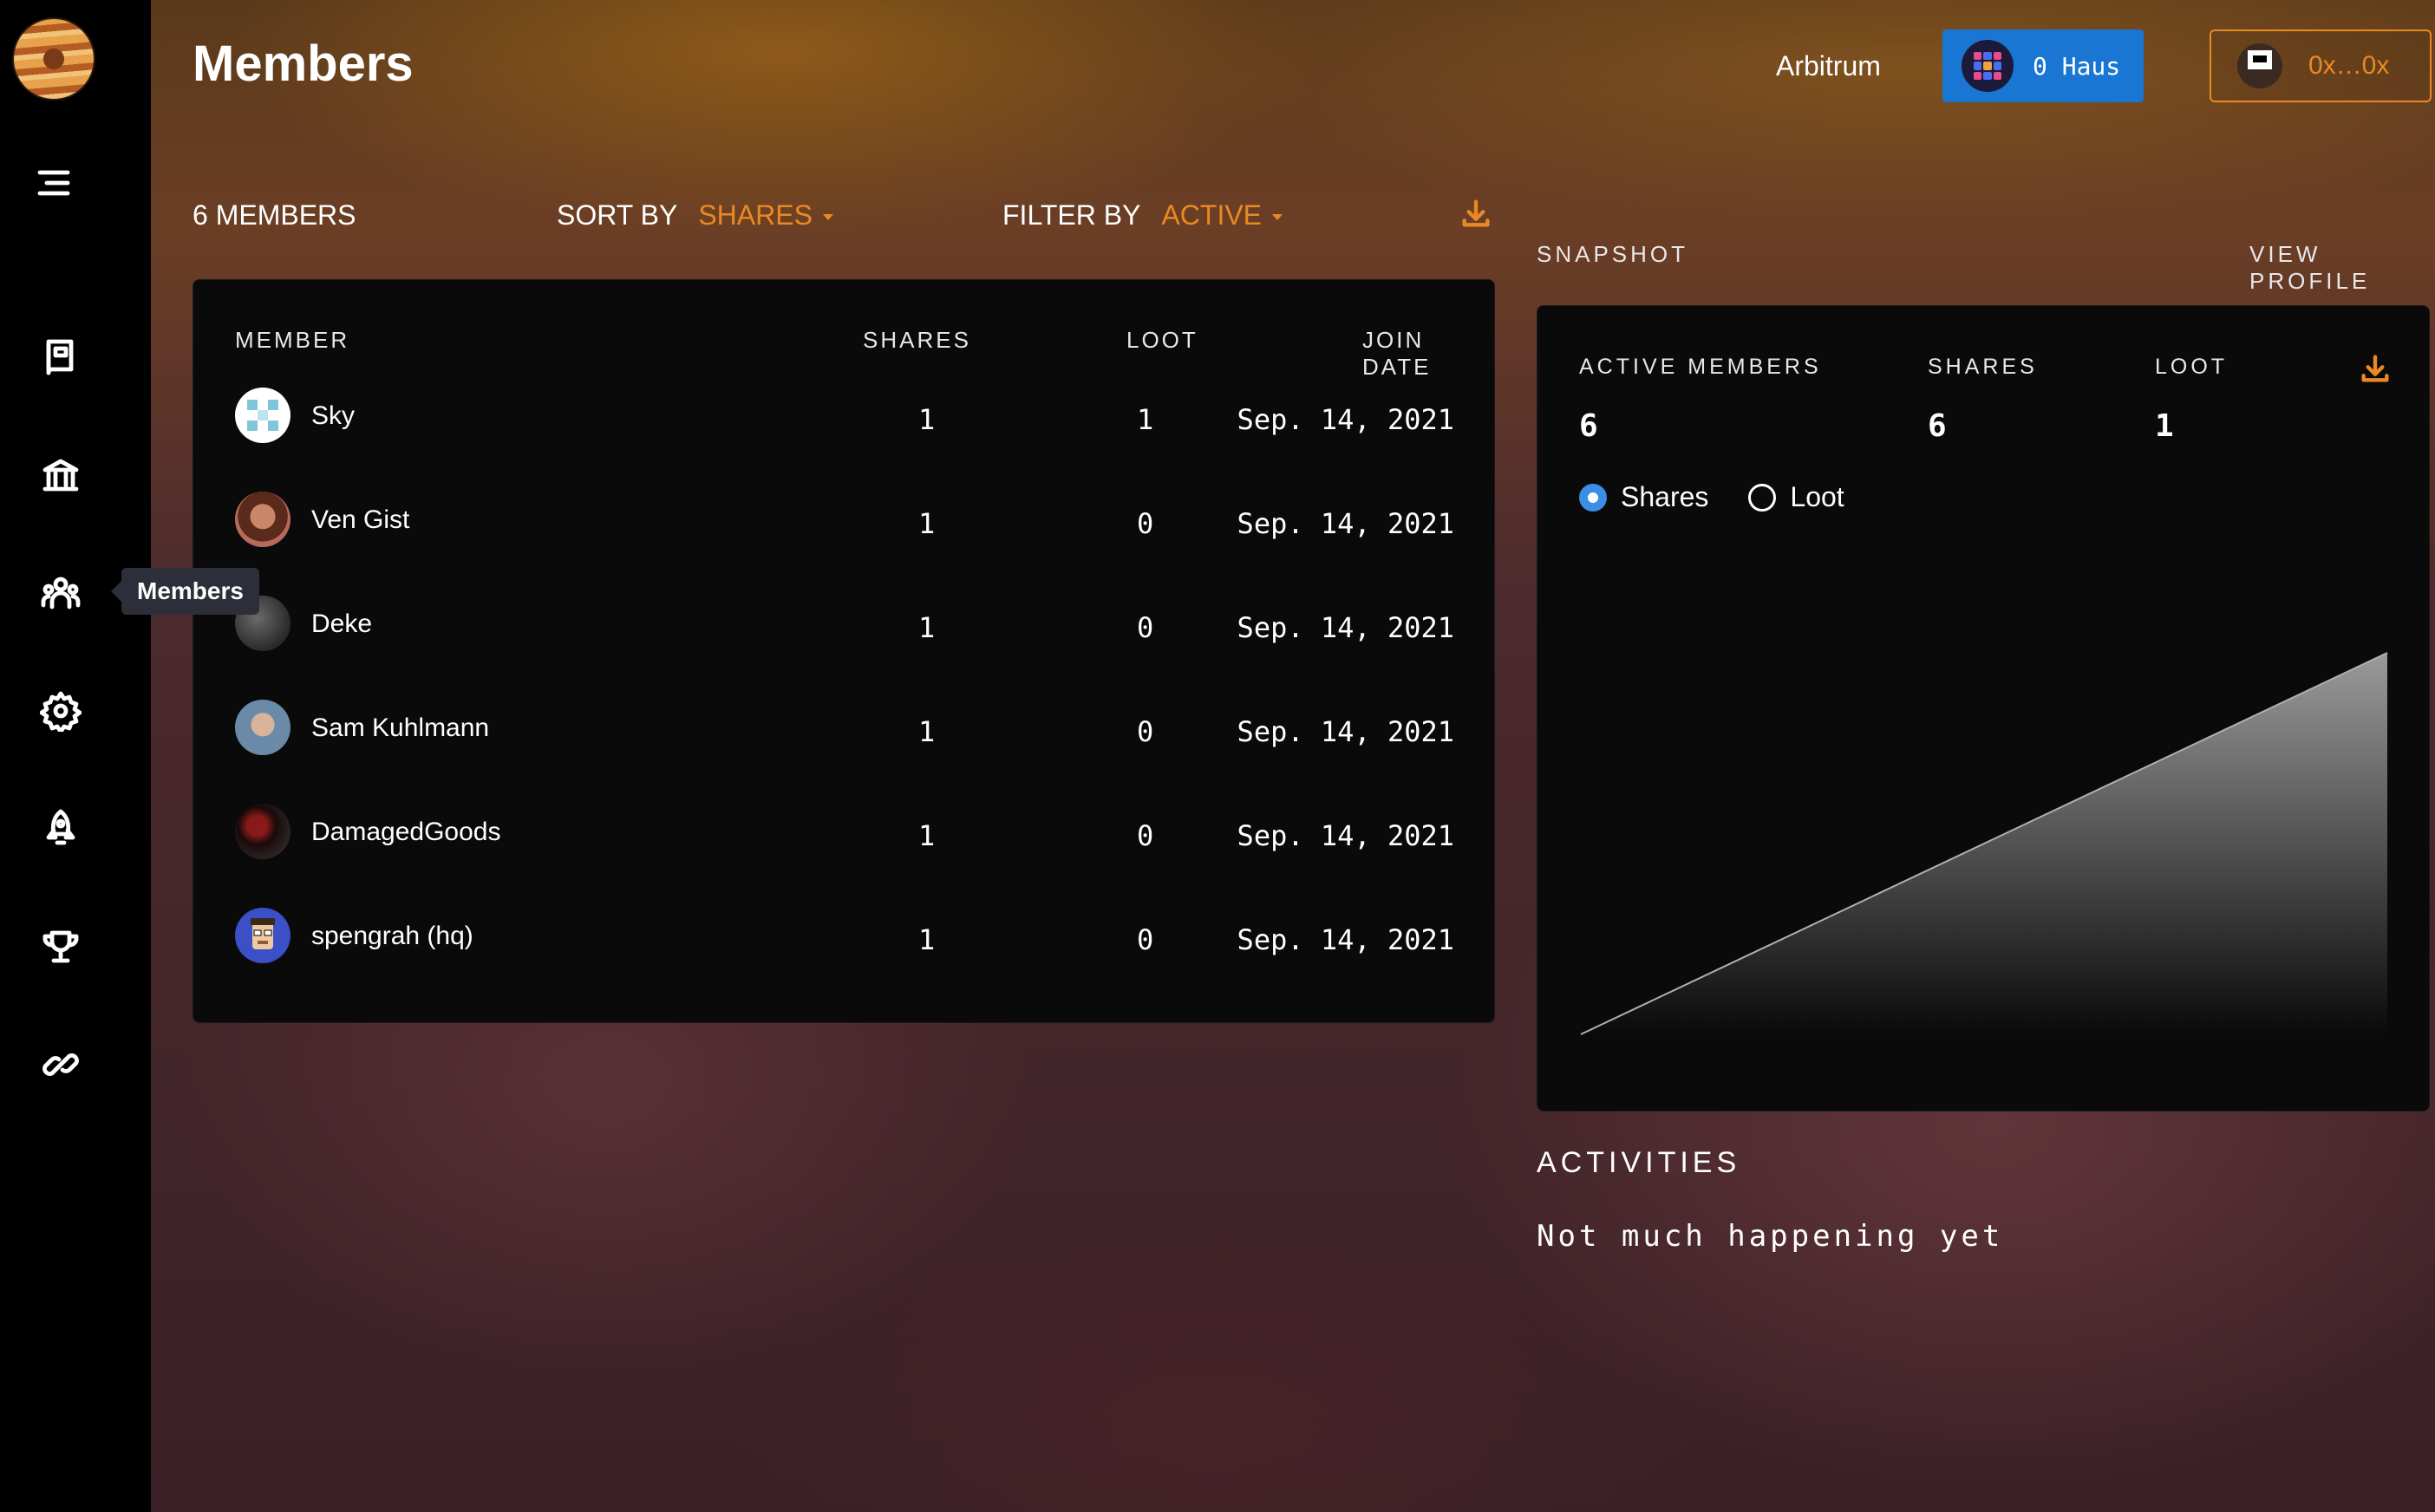  I want to click on book-icon, so click(61, 357).